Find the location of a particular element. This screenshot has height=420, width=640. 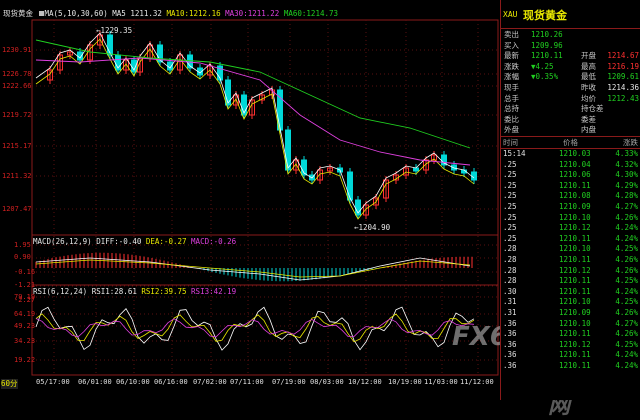

diff-value: -0.40 is located at coordinates (130, 241).